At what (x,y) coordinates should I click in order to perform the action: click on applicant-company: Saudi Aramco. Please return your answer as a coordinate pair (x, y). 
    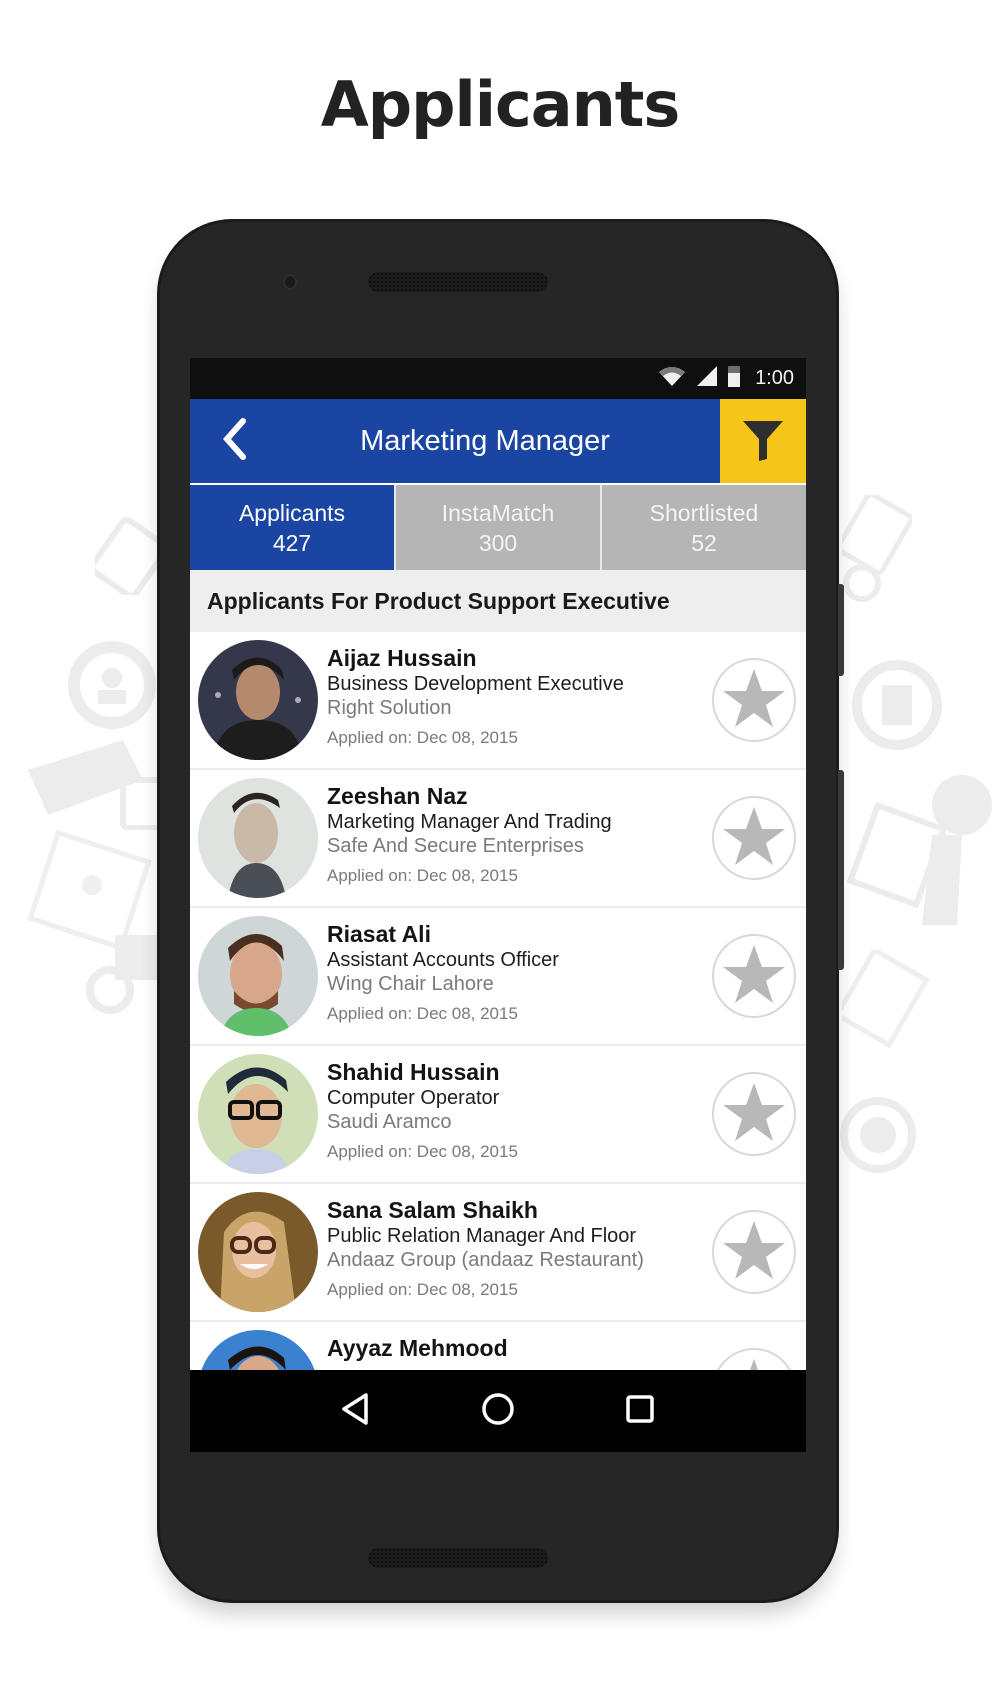
    Looking at the image, I should click on (389, 1122).